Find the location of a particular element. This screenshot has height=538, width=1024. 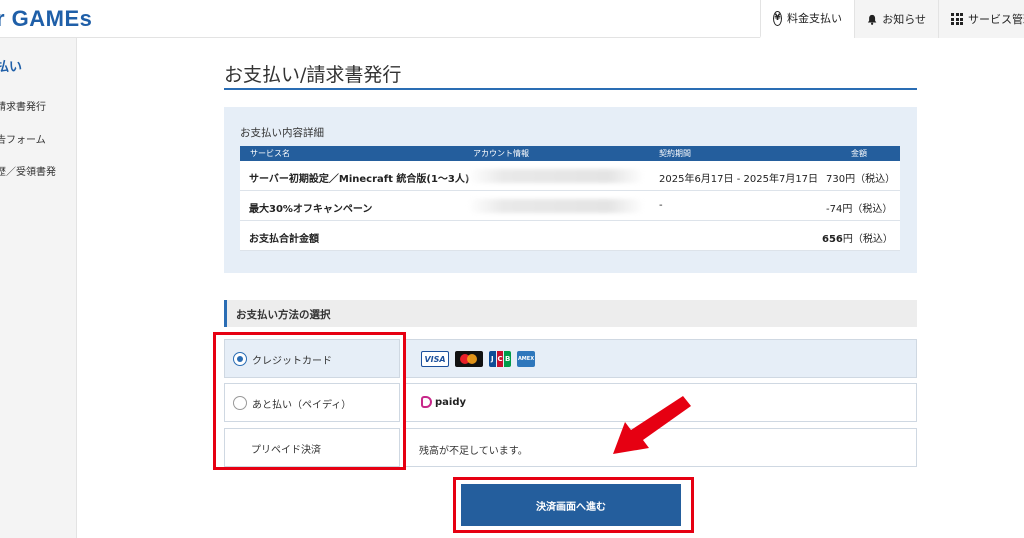

red-arrow-icon is located at coordinates (652, 425).